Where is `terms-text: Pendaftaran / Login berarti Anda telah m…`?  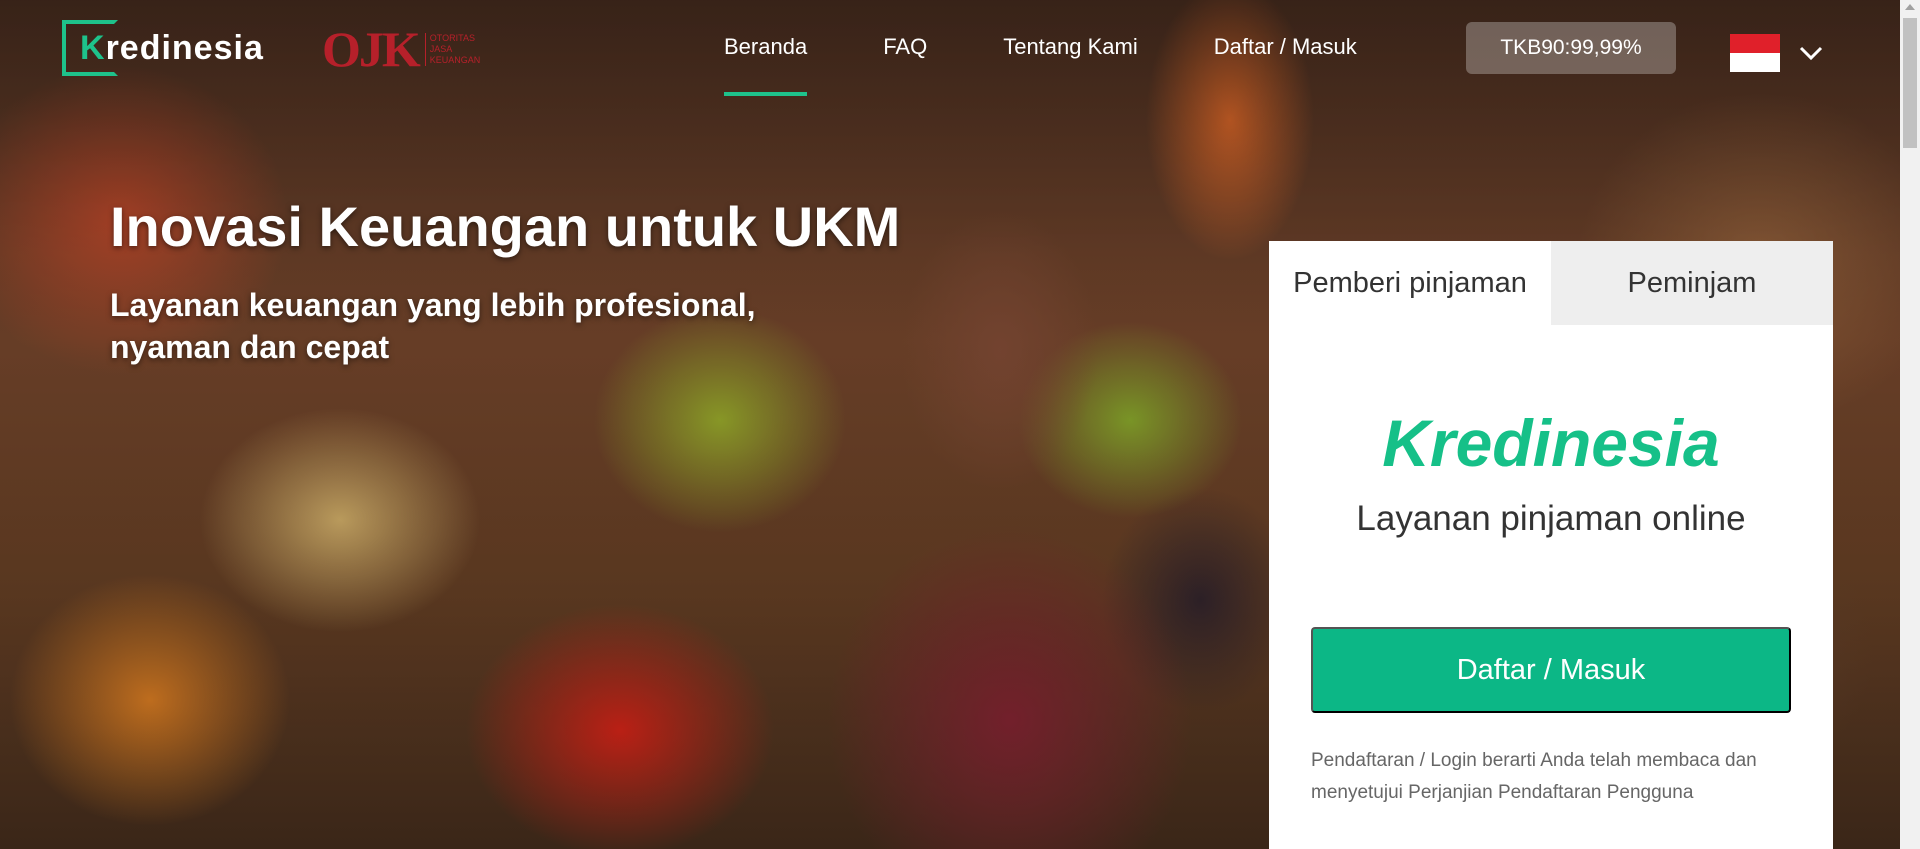 terms-text: Pendaftaran / Login berarti Anda telah m… is located at coordinates (1534, 776).